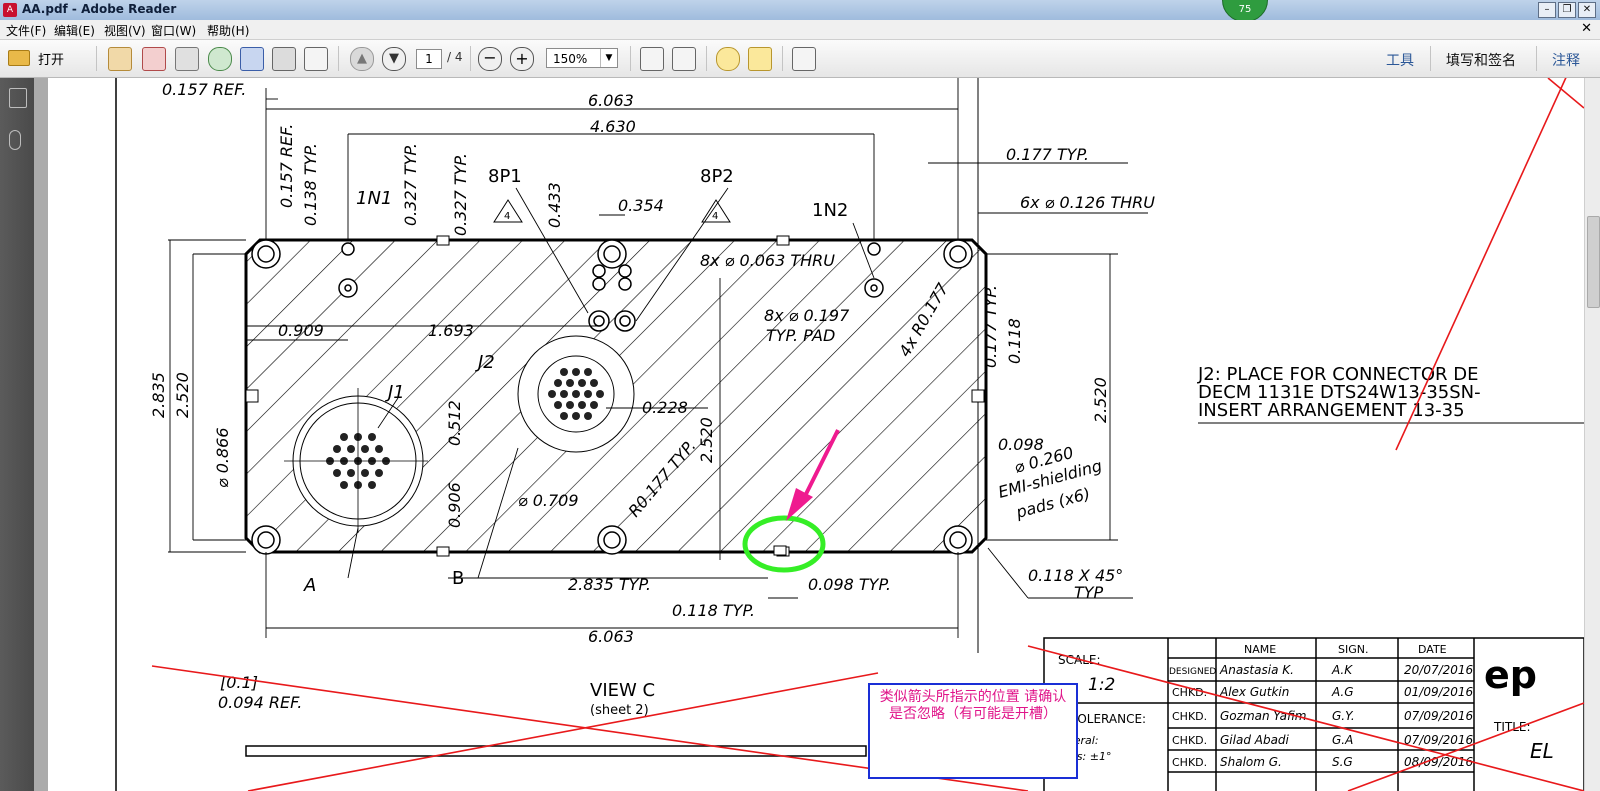 The width and height of the screenshot is (1600, 791). Describe the element at coordinates (1101, 685) in the screenshot. I see `scale-value: 1:2` at that location.